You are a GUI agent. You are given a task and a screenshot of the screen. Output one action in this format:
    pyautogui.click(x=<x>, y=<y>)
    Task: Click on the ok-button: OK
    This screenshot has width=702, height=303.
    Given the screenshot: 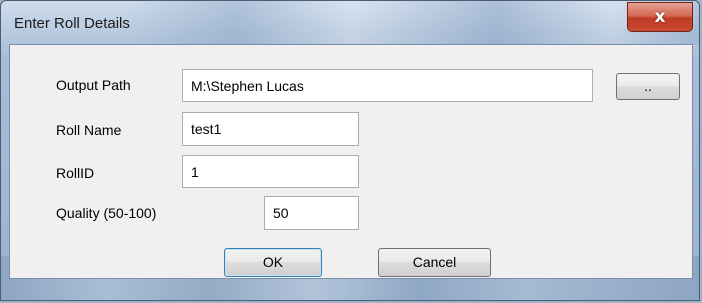 What is the action you would take?
    pyautogui.click(x=273, y=262)
    